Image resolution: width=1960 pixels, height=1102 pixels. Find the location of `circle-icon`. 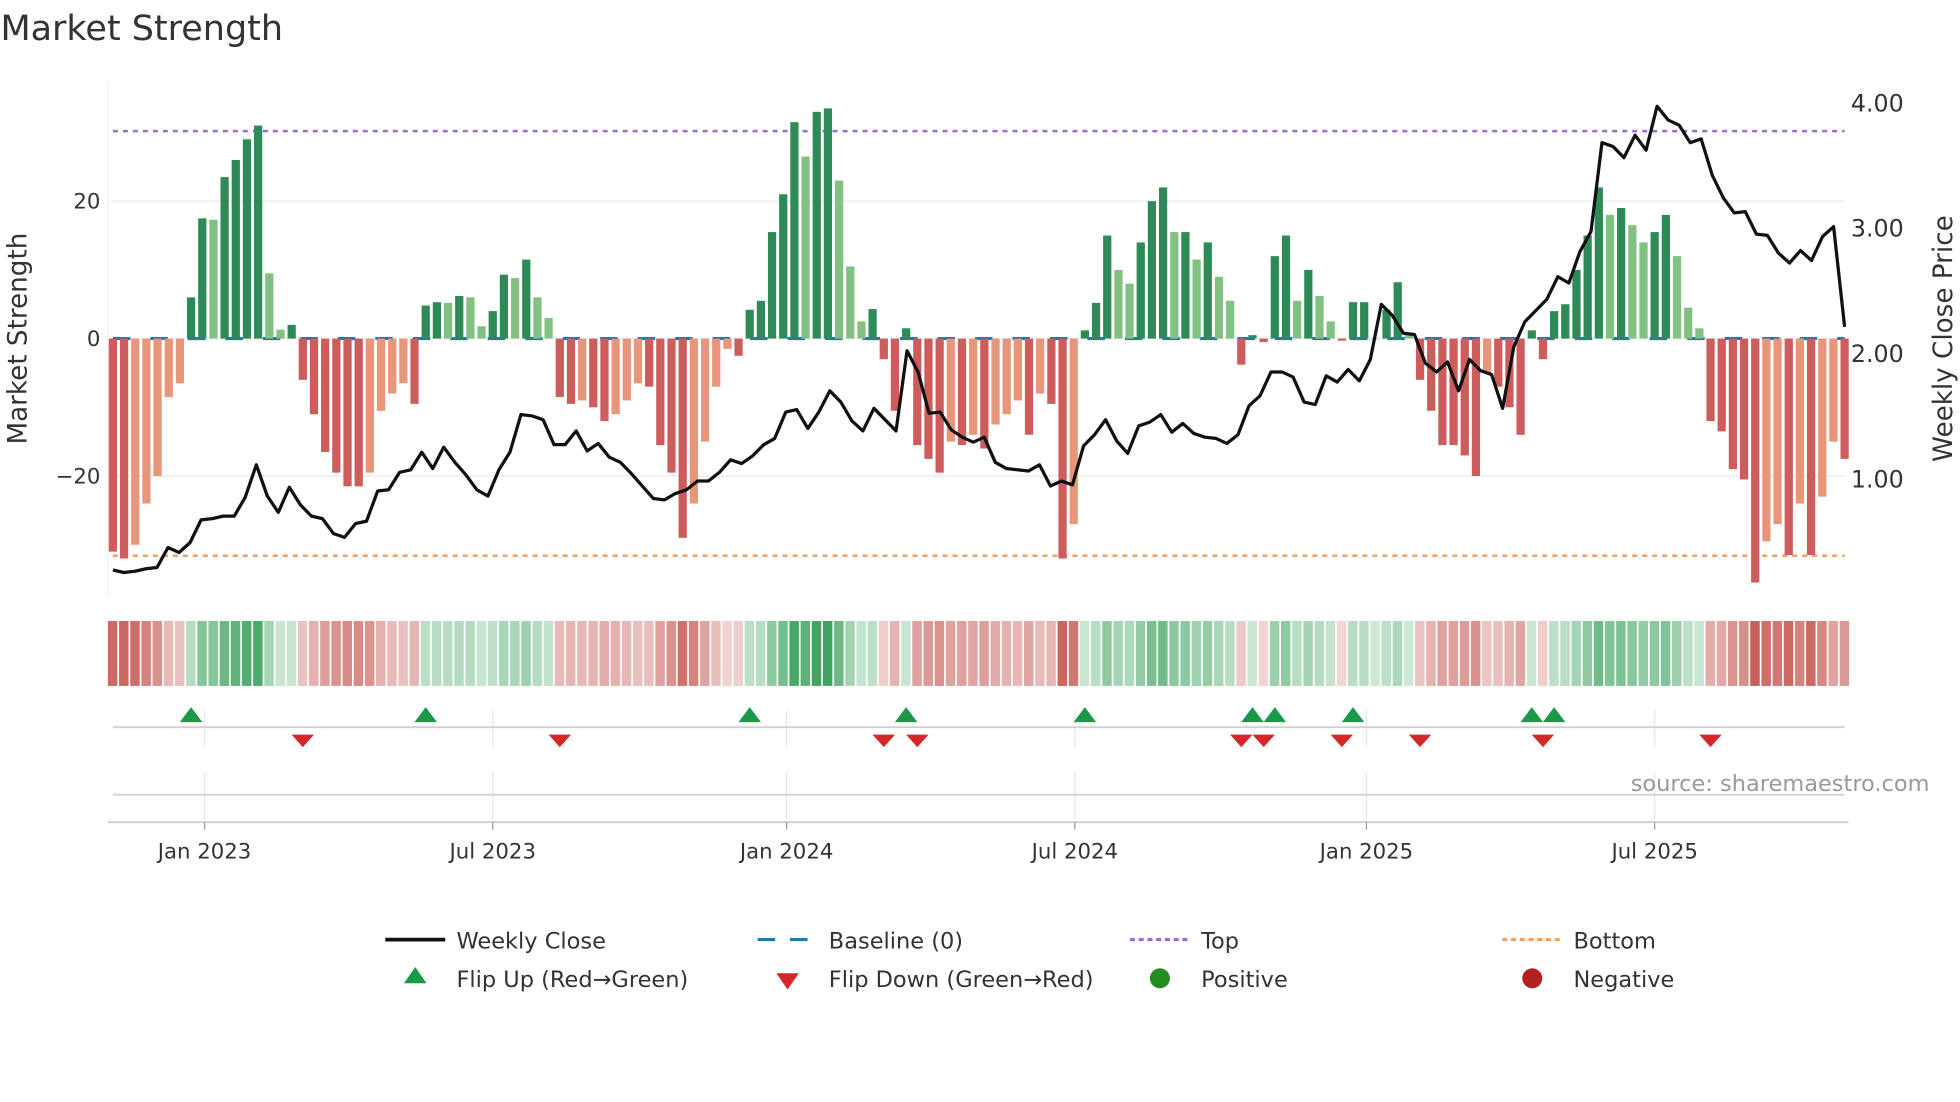

circle-icon is located at coordinates (1159, 978).